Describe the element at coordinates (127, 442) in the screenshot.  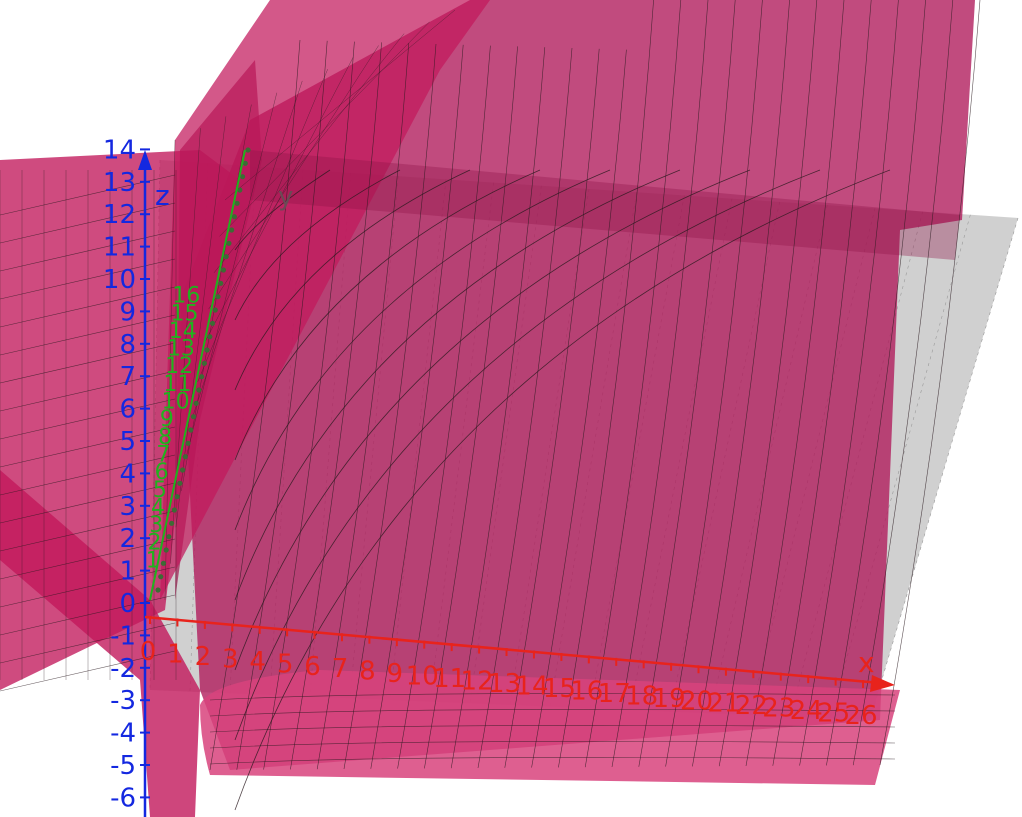
I see `z-tick-label: 5` at that location.